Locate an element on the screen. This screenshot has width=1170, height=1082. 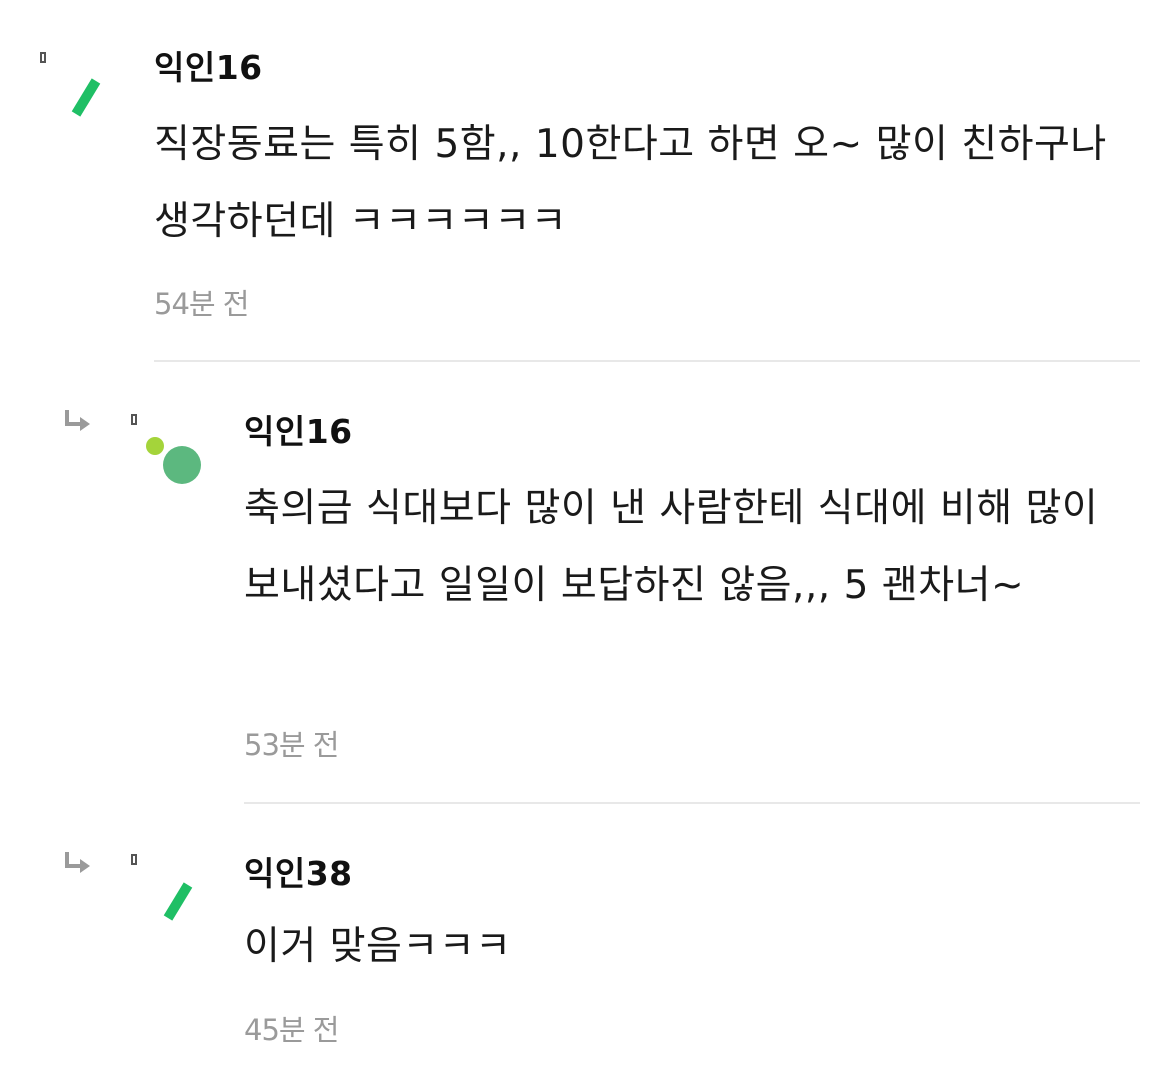
comment-author: 익인38 is located at coordinates (298, 874).